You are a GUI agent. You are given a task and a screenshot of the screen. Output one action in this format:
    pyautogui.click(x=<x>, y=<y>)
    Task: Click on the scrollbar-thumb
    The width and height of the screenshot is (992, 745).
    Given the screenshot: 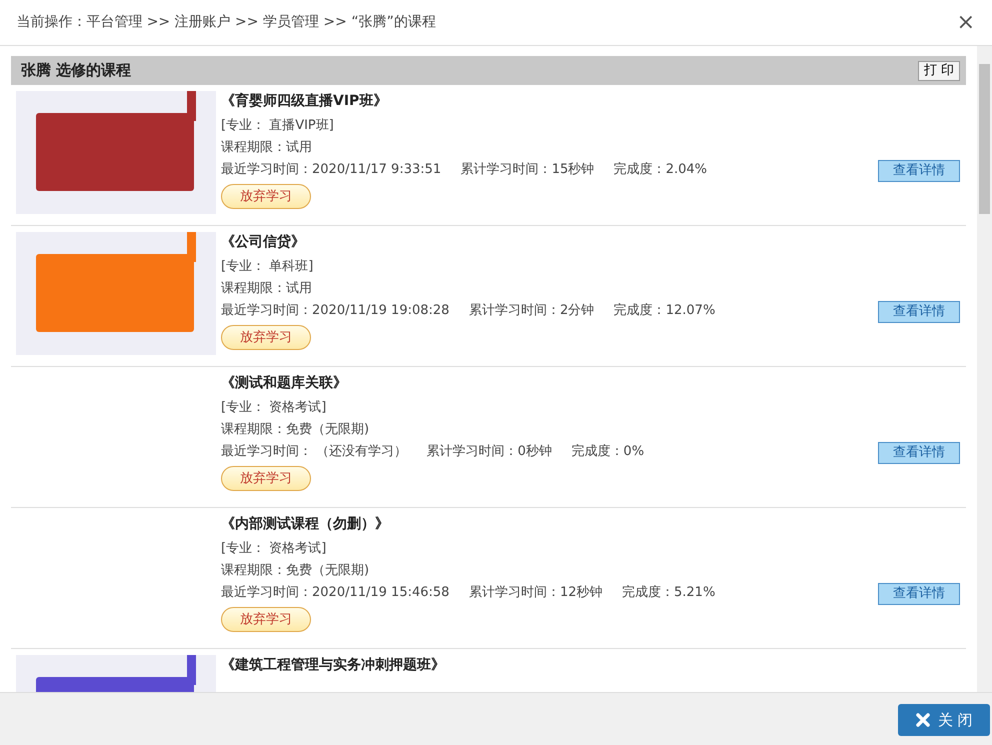 What is the action you would take?
    pyautogui.click(x=984, y=139)
    